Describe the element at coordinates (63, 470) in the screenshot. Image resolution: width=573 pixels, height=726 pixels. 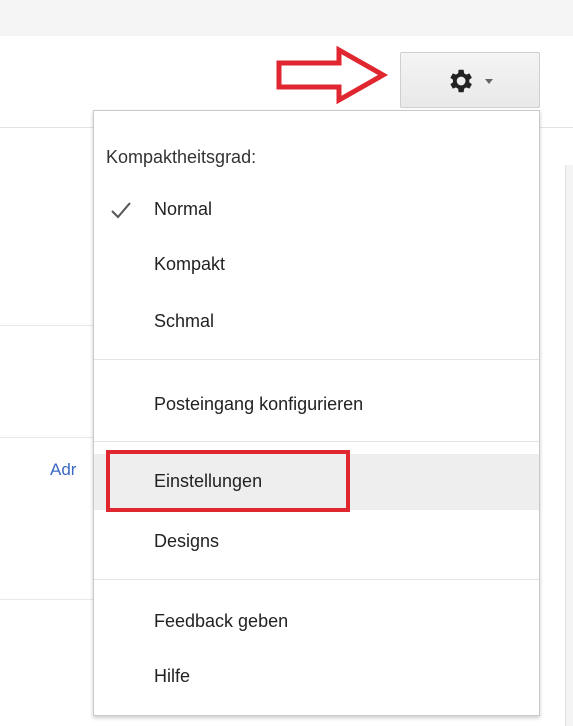
I see `partial-link: Adr` at that location.